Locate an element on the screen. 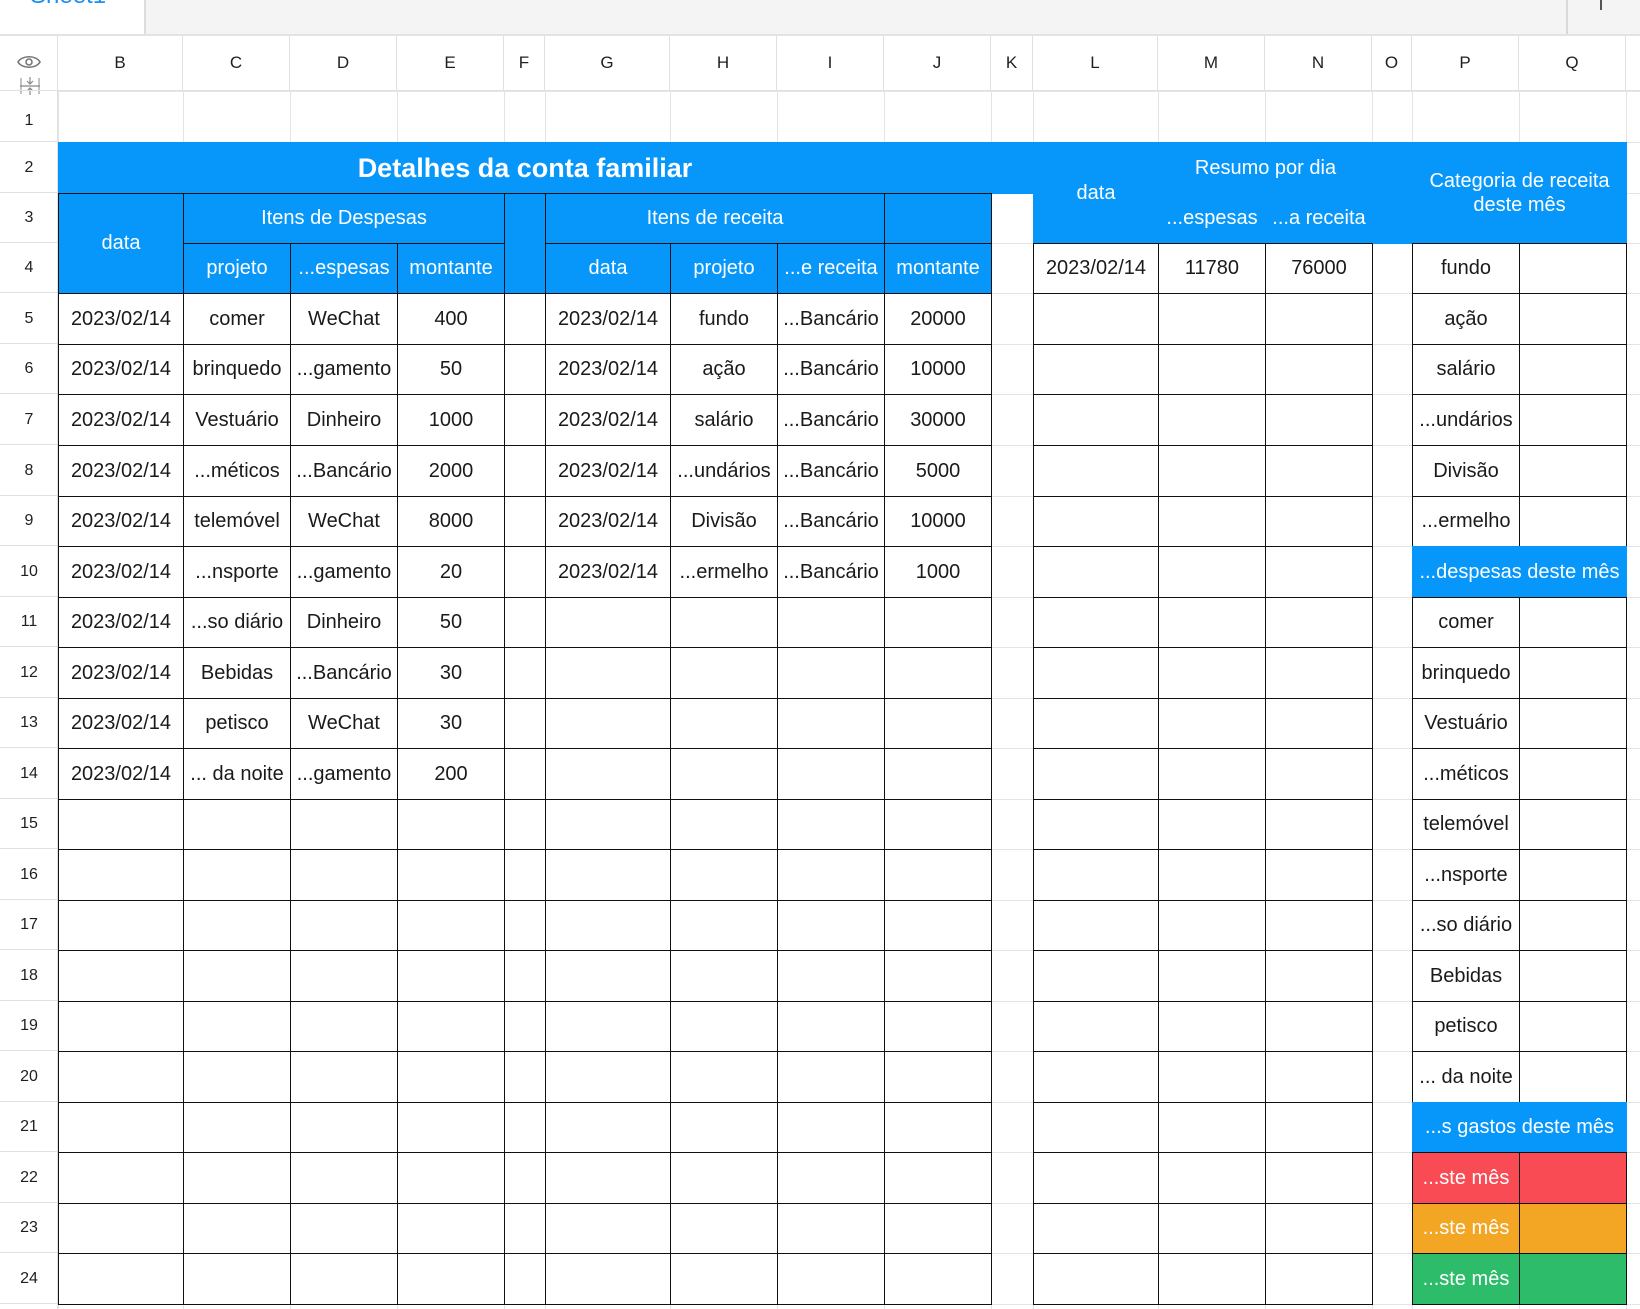 The image size is (1640, 1309). eye-icon is located at coordinates (29, 62).